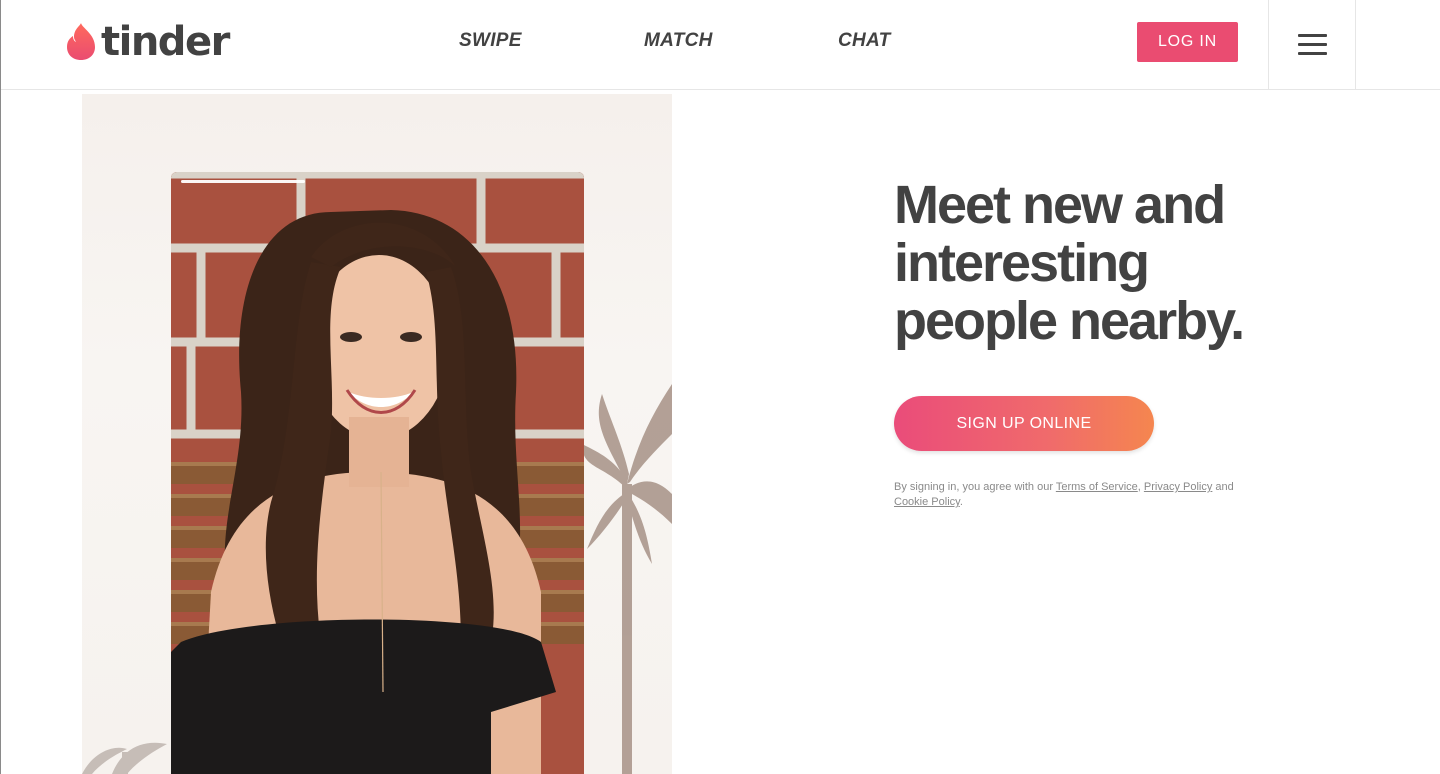  Describe the element at coordinates (627, 579) in the screenshot. I see `palm-tree-image` at that location.